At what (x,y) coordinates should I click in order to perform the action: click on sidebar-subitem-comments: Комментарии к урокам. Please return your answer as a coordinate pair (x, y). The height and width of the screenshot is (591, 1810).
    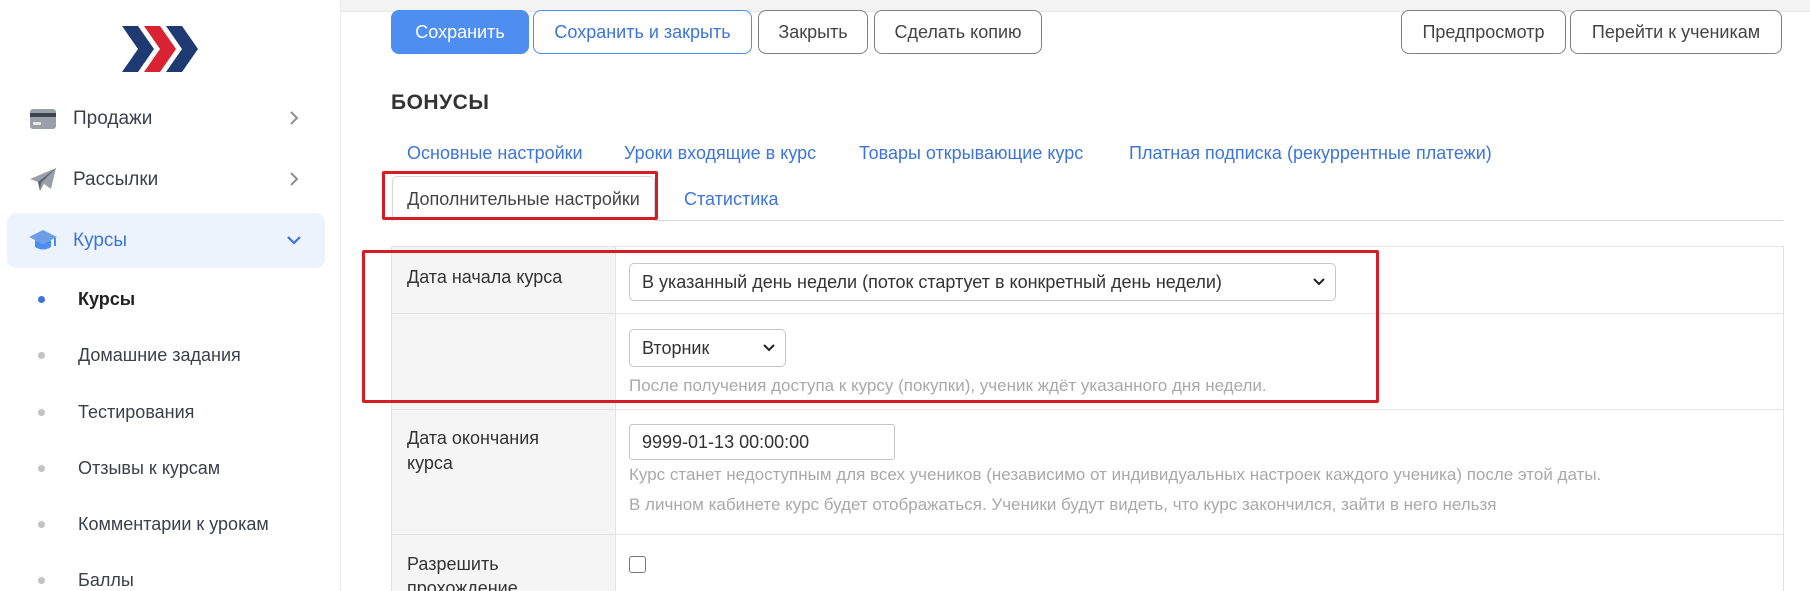
    Looking at the image, I should click on (165, 524).